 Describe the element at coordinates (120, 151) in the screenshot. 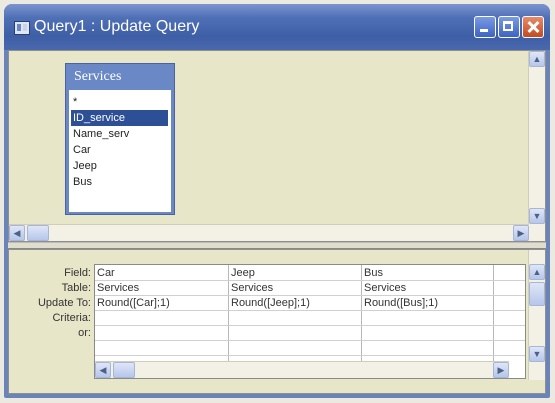

I see `field-list-body: * ID_service Name_serv Car Jeep Bus` at that location.